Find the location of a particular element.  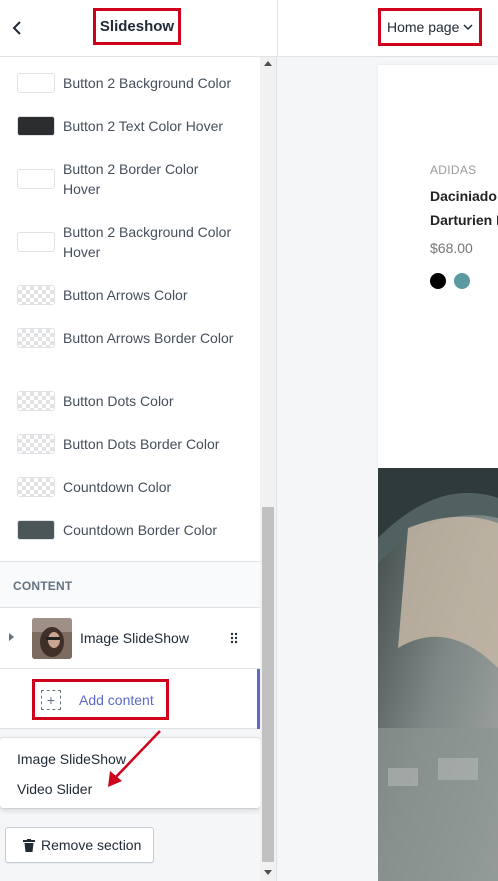

color-row-dots: Button Dots Color is located at coordinates (127, 401).